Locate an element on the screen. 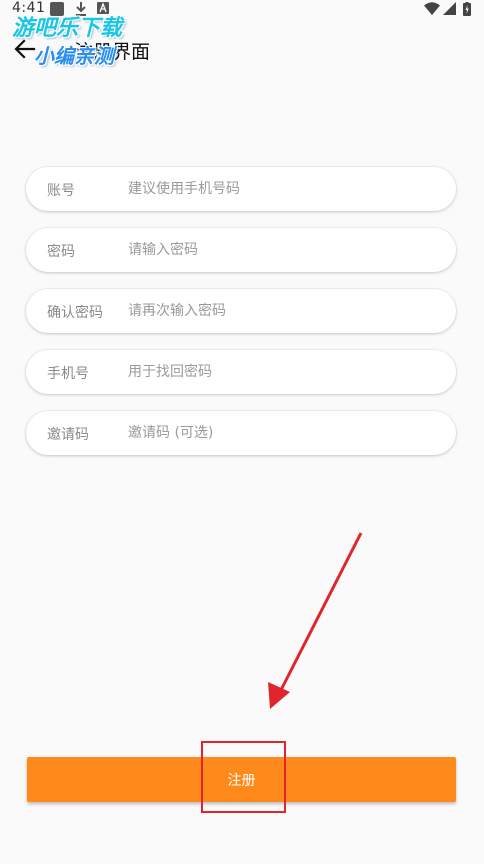 This screenshot has width=484, height=864. phone-field: 手机号 is located at coordinates (241, 372).